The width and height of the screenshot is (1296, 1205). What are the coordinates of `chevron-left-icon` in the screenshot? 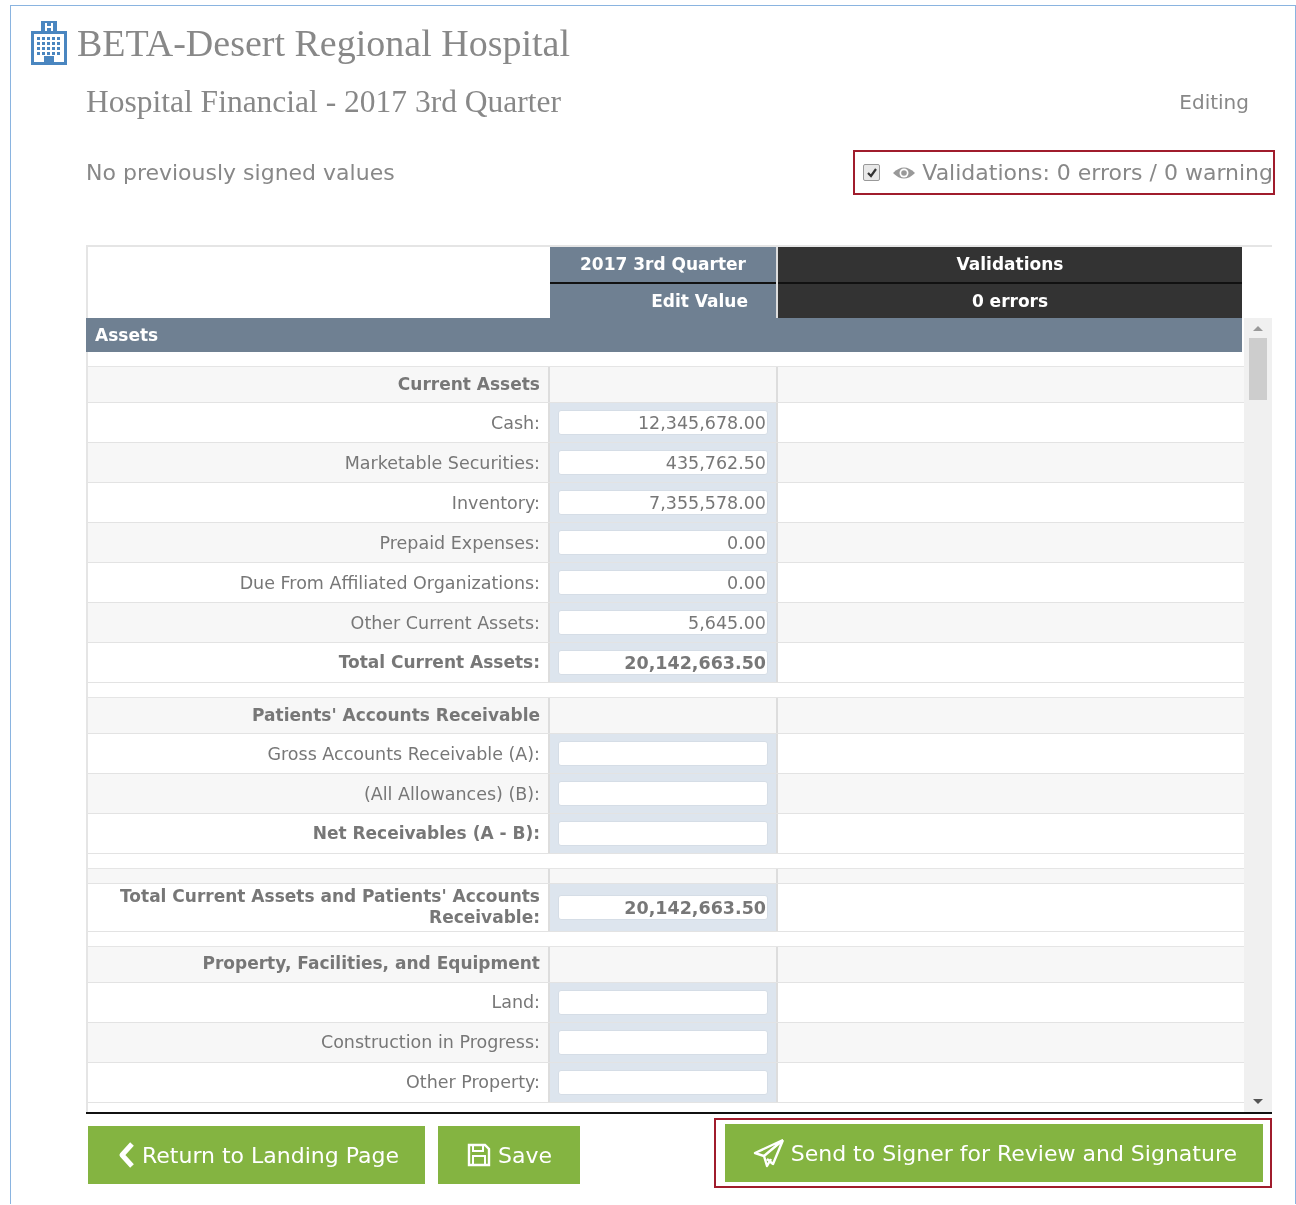 It's located at (127, 1155).